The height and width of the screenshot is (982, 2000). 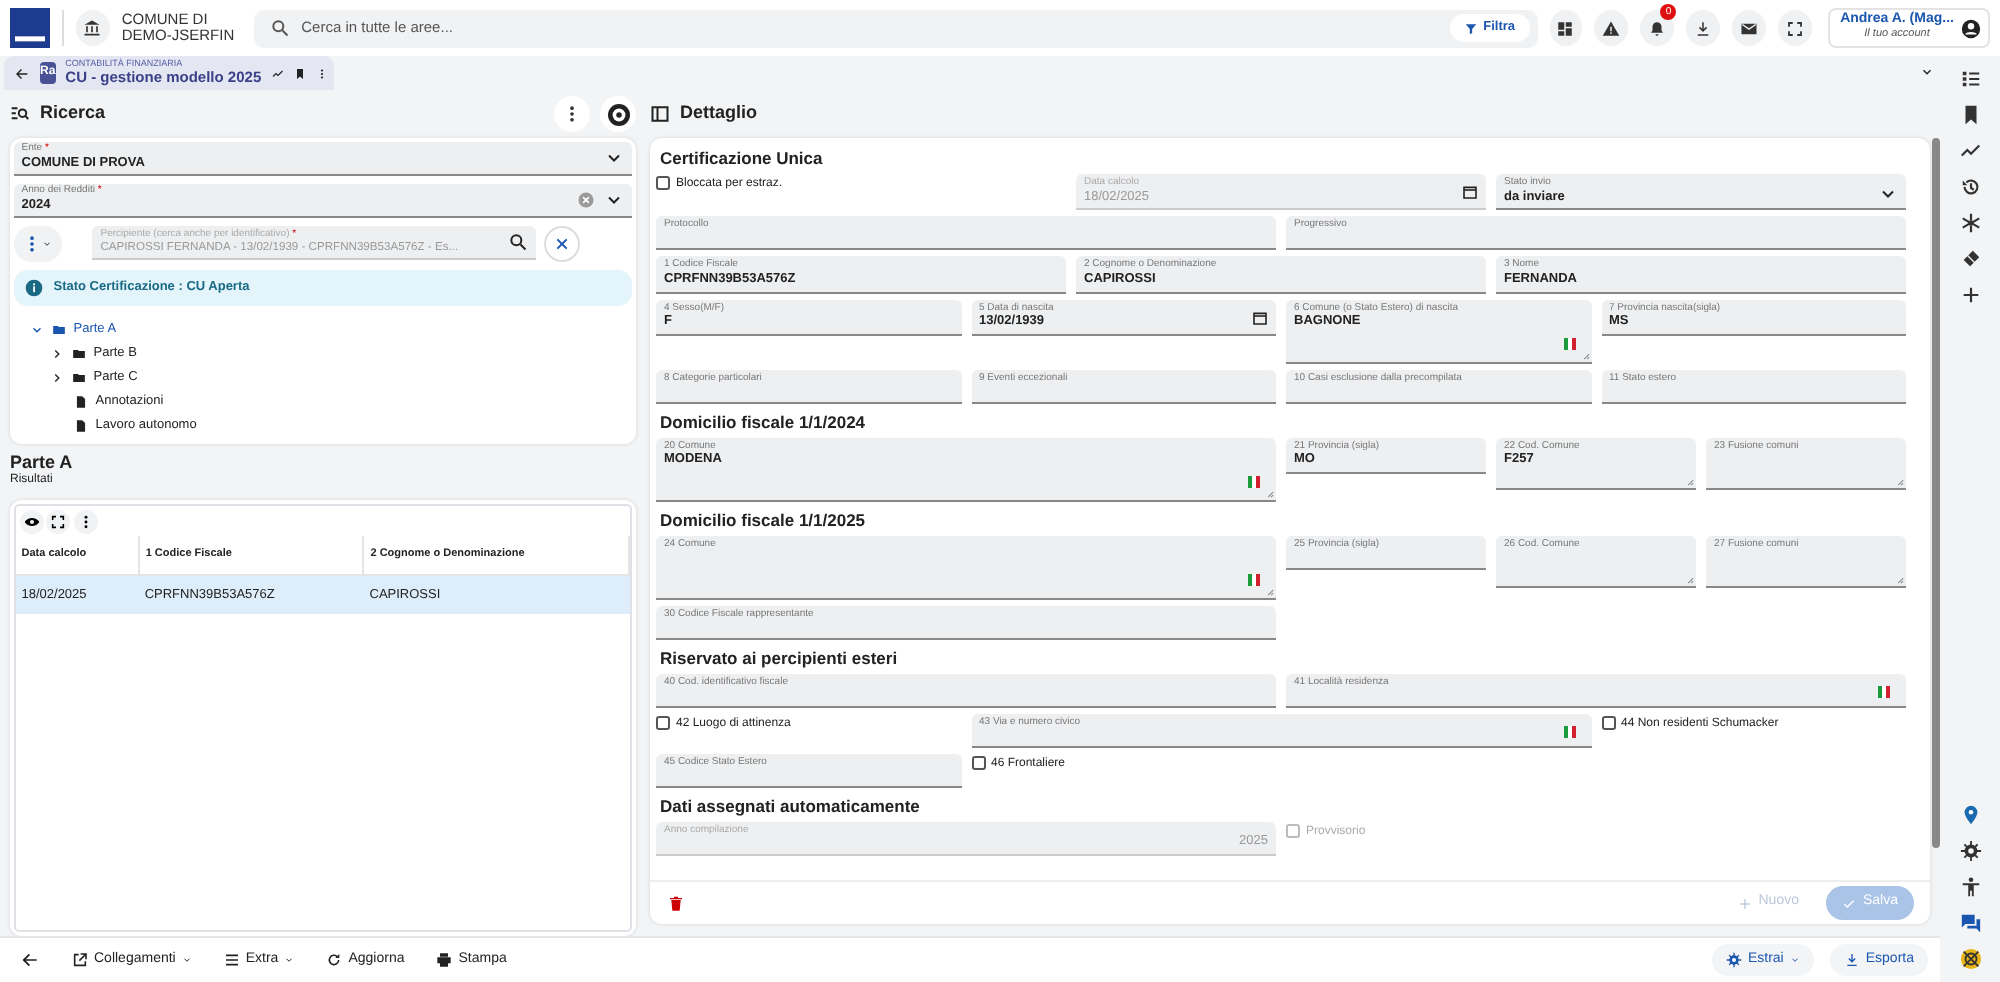 I want to click on section-heading: Domicilio fiscale 1/1/2024, so click(x=763, y=421).